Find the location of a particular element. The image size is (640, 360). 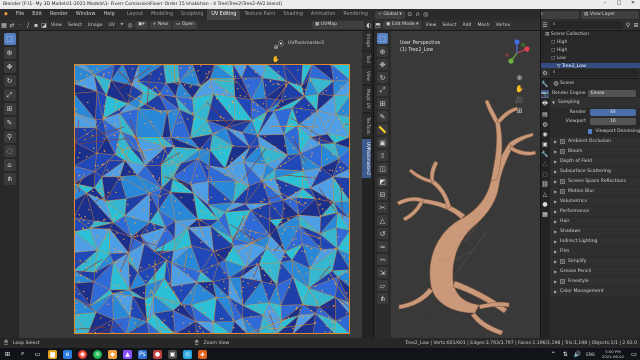

zoom-icon: ⊕ is located at coordinates (276, 47).